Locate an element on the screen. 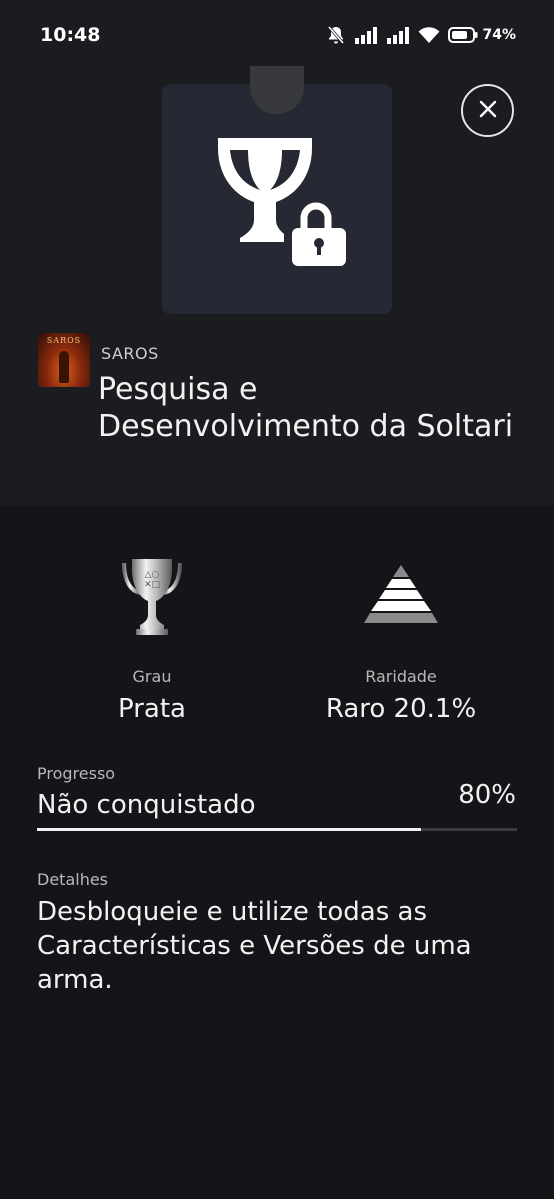  progress-bar is located at coordinates (277, 829).